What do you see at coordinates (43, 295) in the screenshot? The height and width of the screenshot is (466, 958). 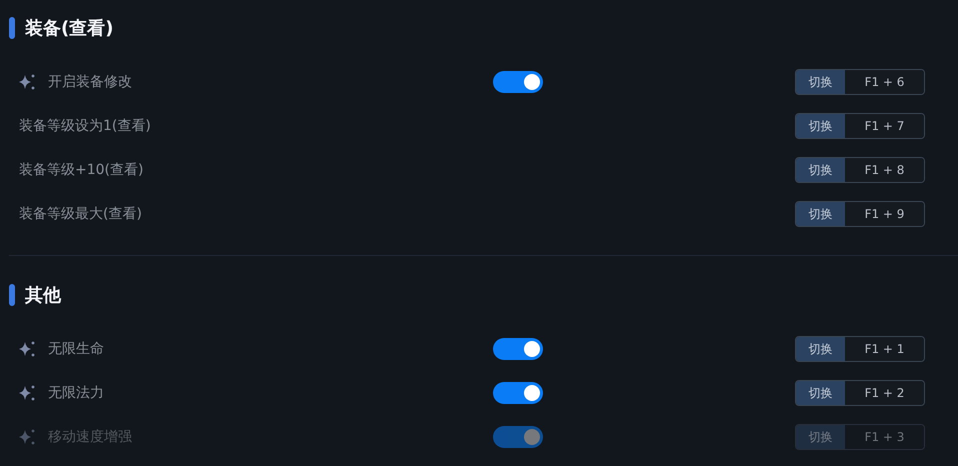 I see `section-title: 其他` at bounding box center [43, 295].